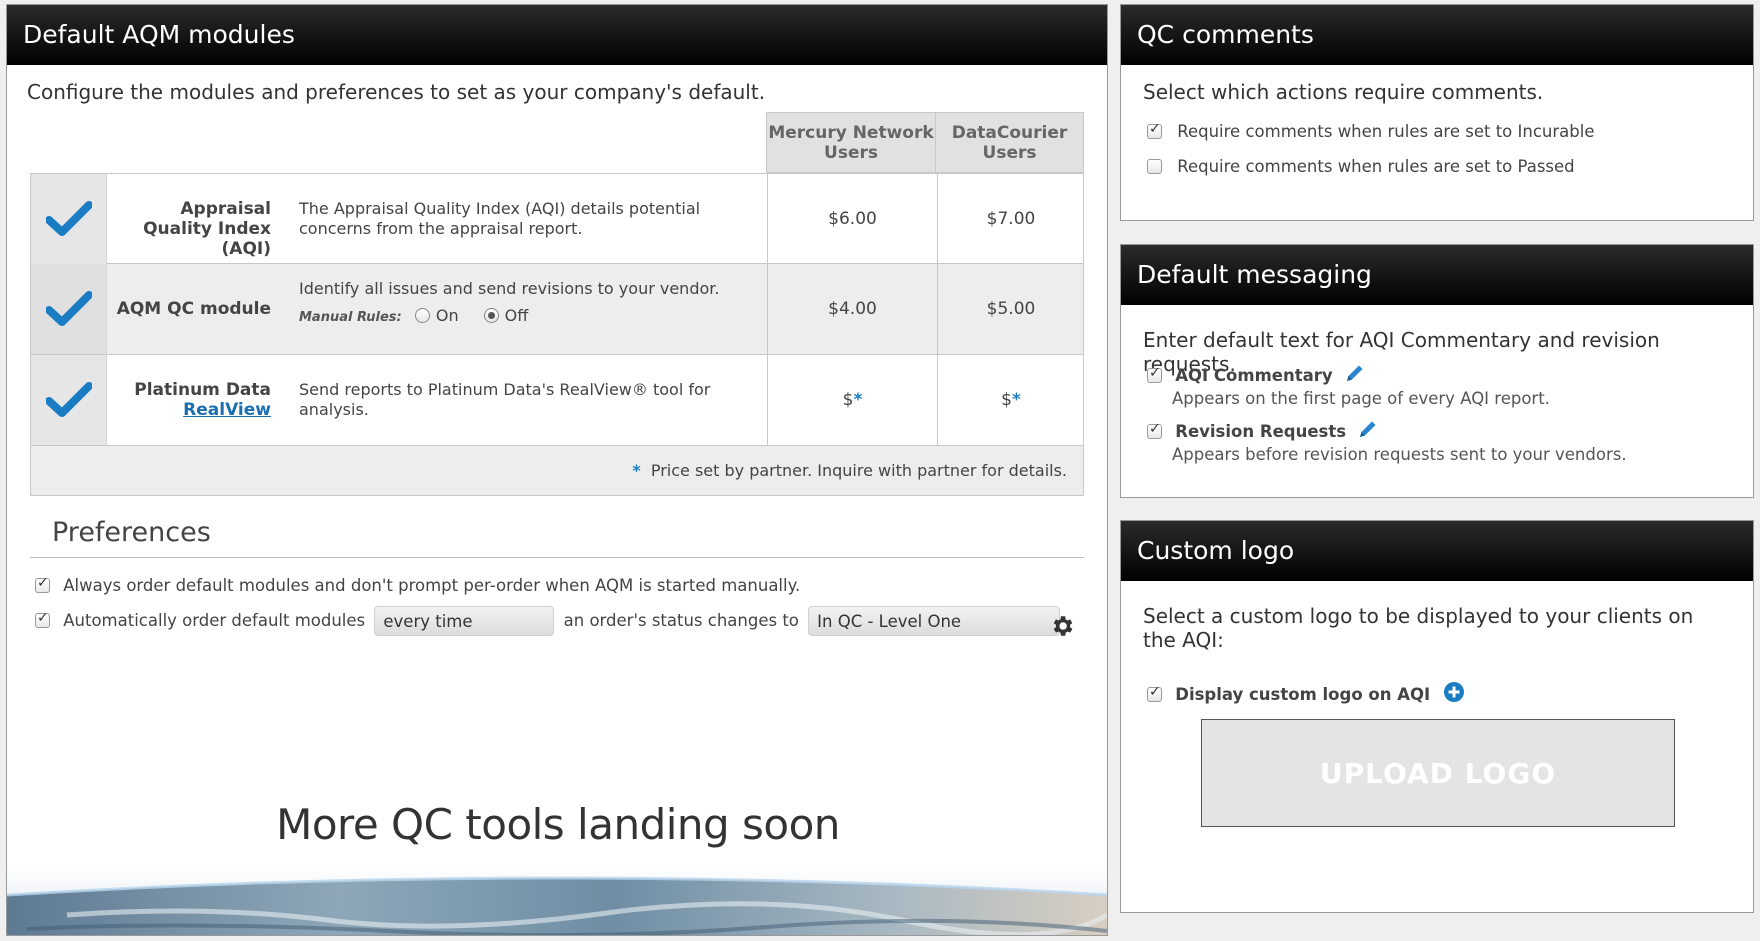 Image resolution: width=1760 pixels, height=941 pixels. I want to click on column-header-mercury: Mercury Network Users, so click(851, 142).